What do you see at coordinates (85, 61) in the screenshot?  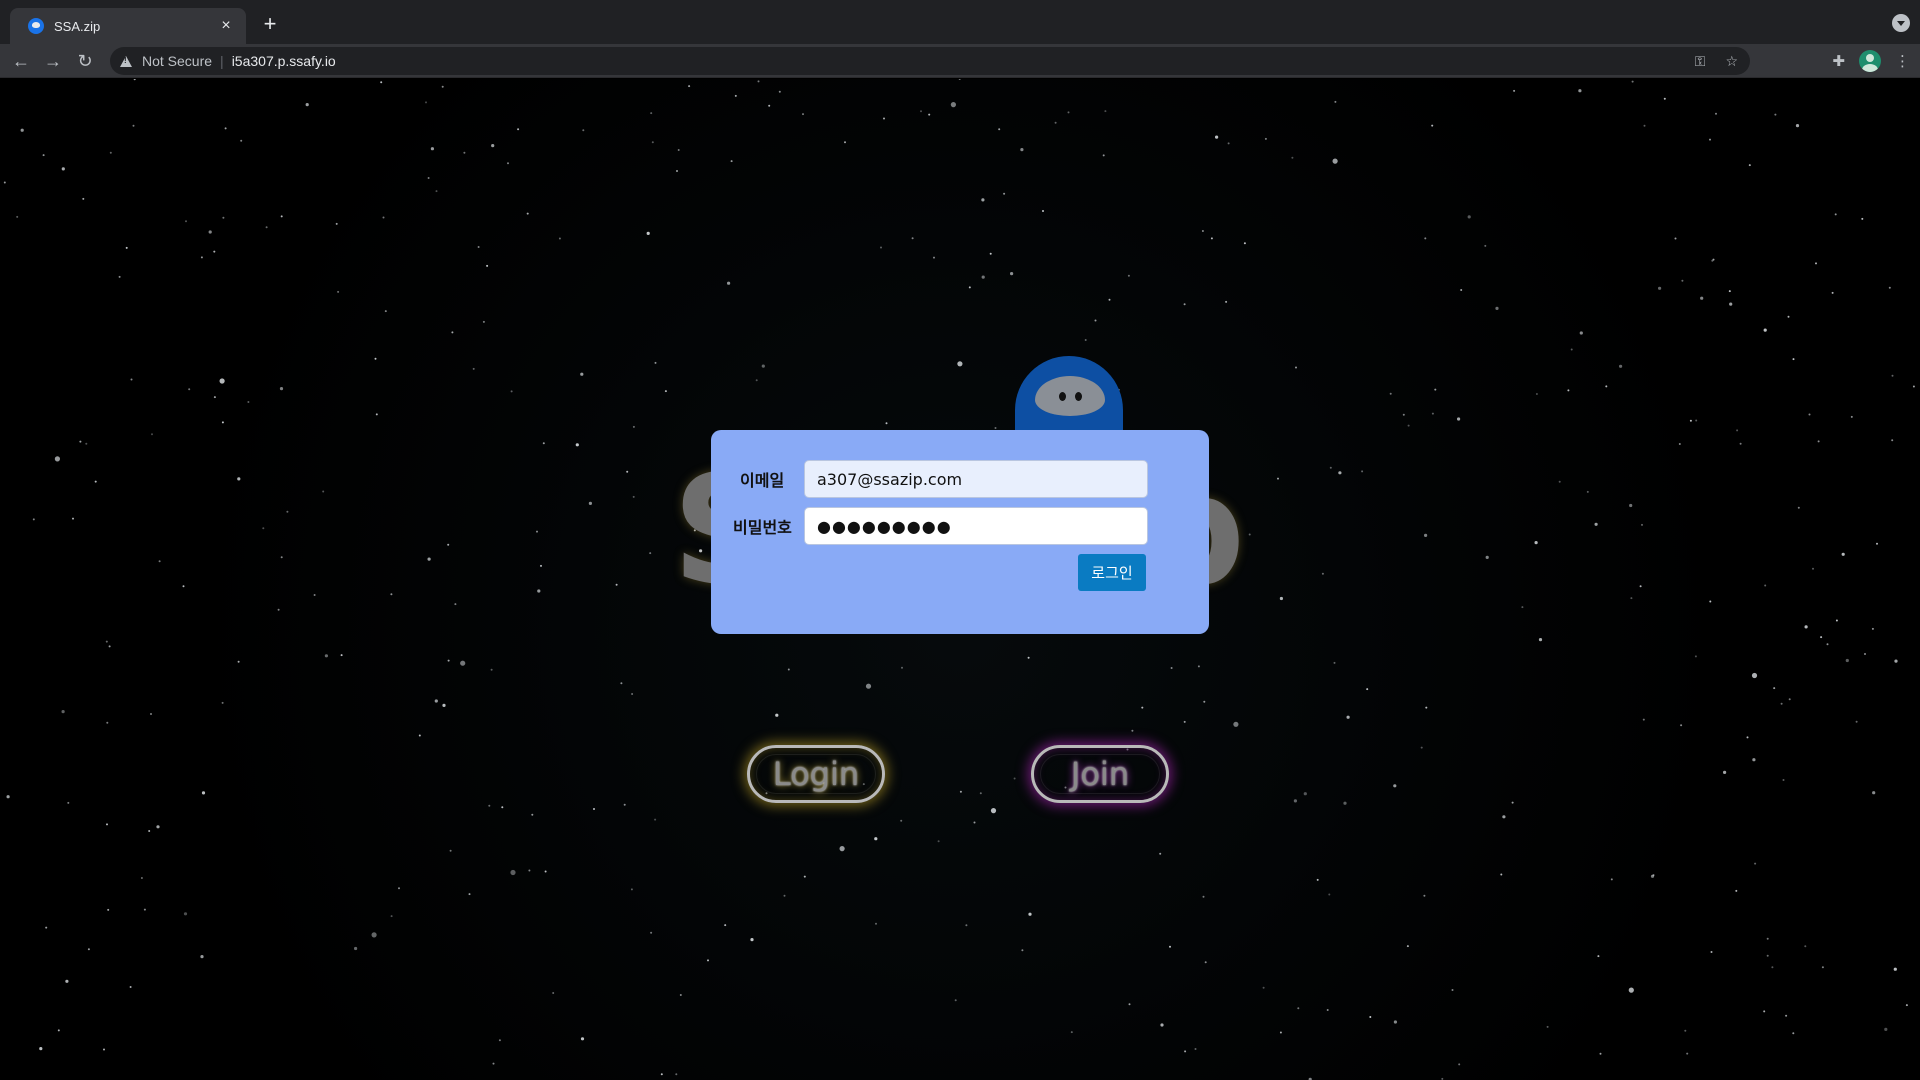 I see `reload-icon: ↻` at bounding box center [85, 61].